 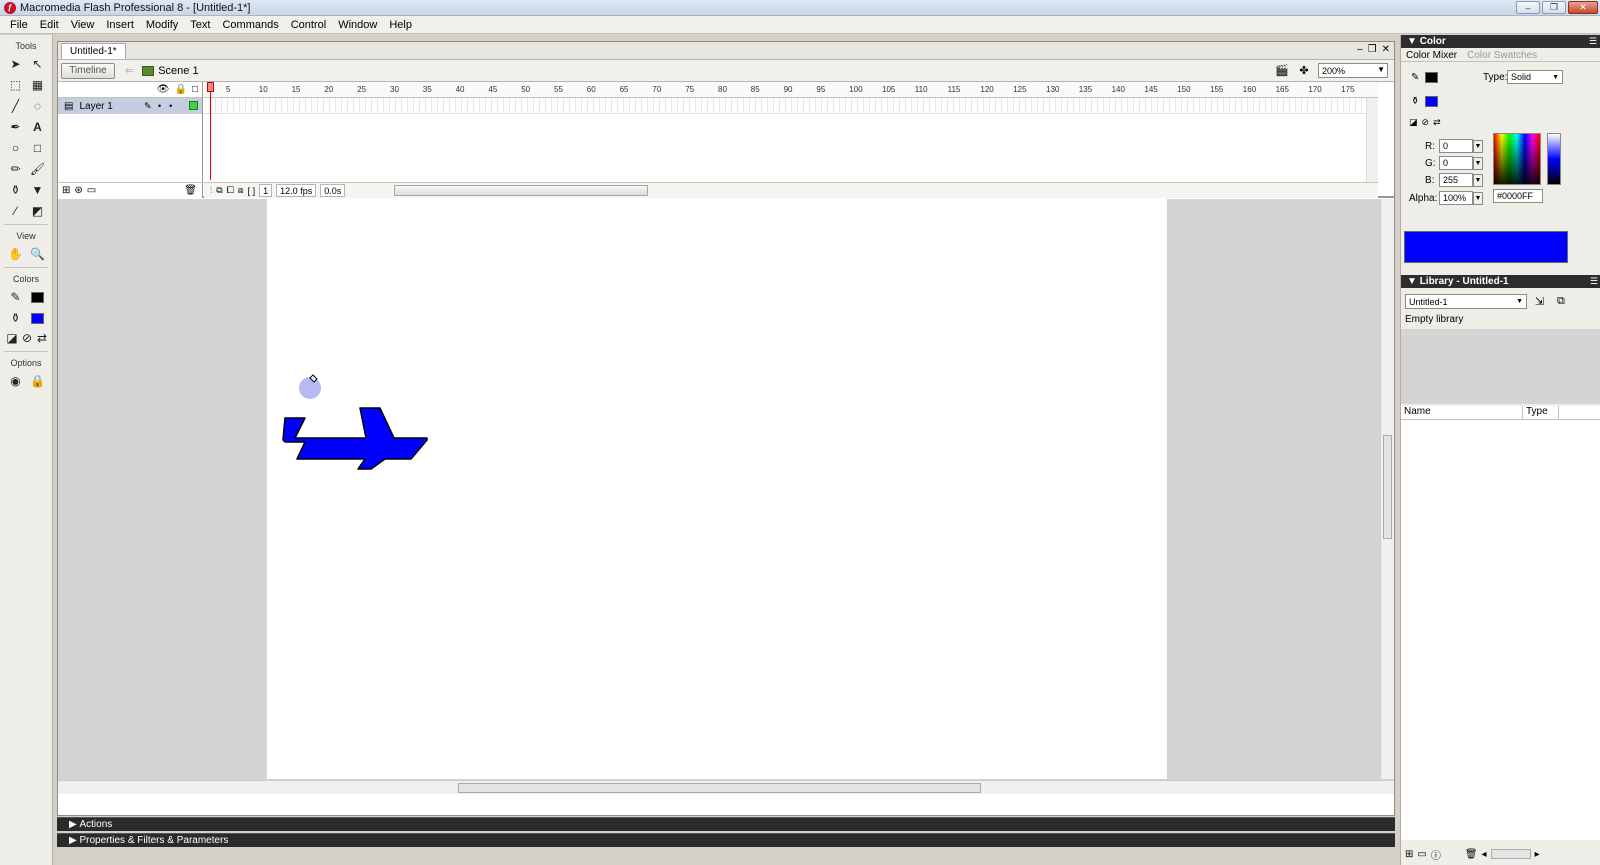 What do you see at coordinates (1471, 854) in the screenshot?
I see `delete-icon: 🗑` at bounding box center [1471, 854].